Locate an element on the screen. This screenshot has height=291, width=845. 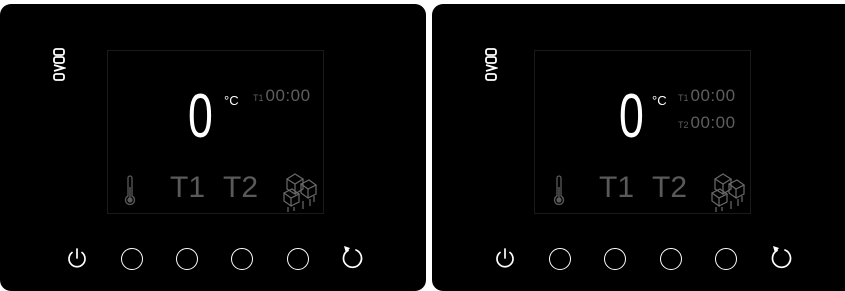
timer-t2-value: 00:00 is located at coordinates (713, 122).